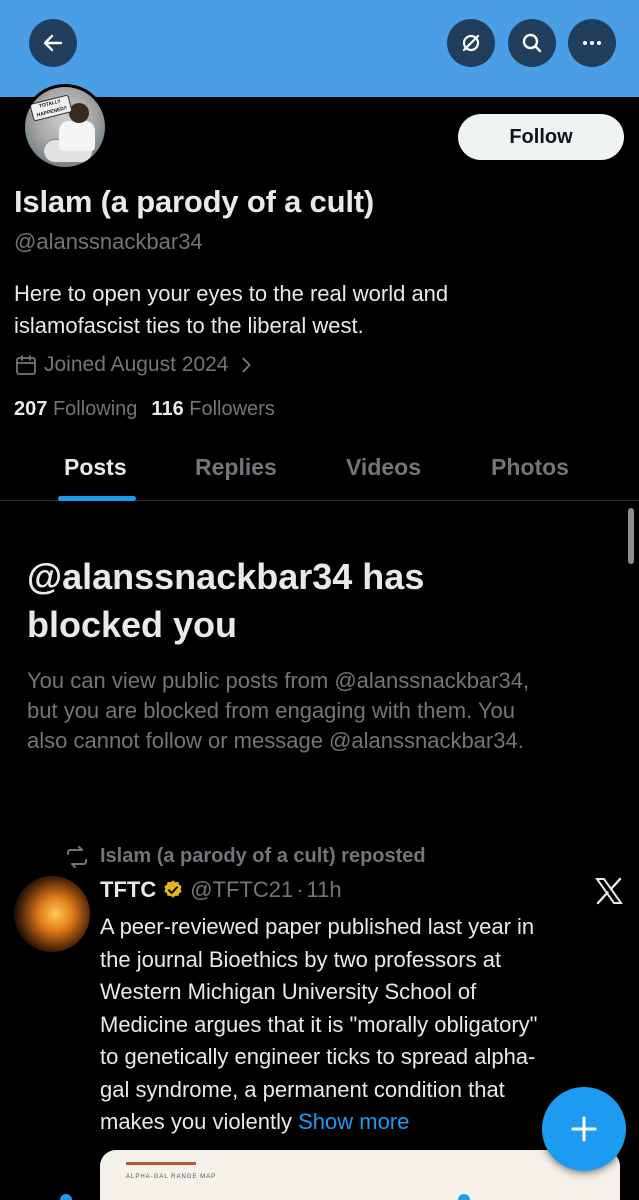  Describe the element at coordinates (26, 365) in the screenshot. I see `calendar-icon` at that location.